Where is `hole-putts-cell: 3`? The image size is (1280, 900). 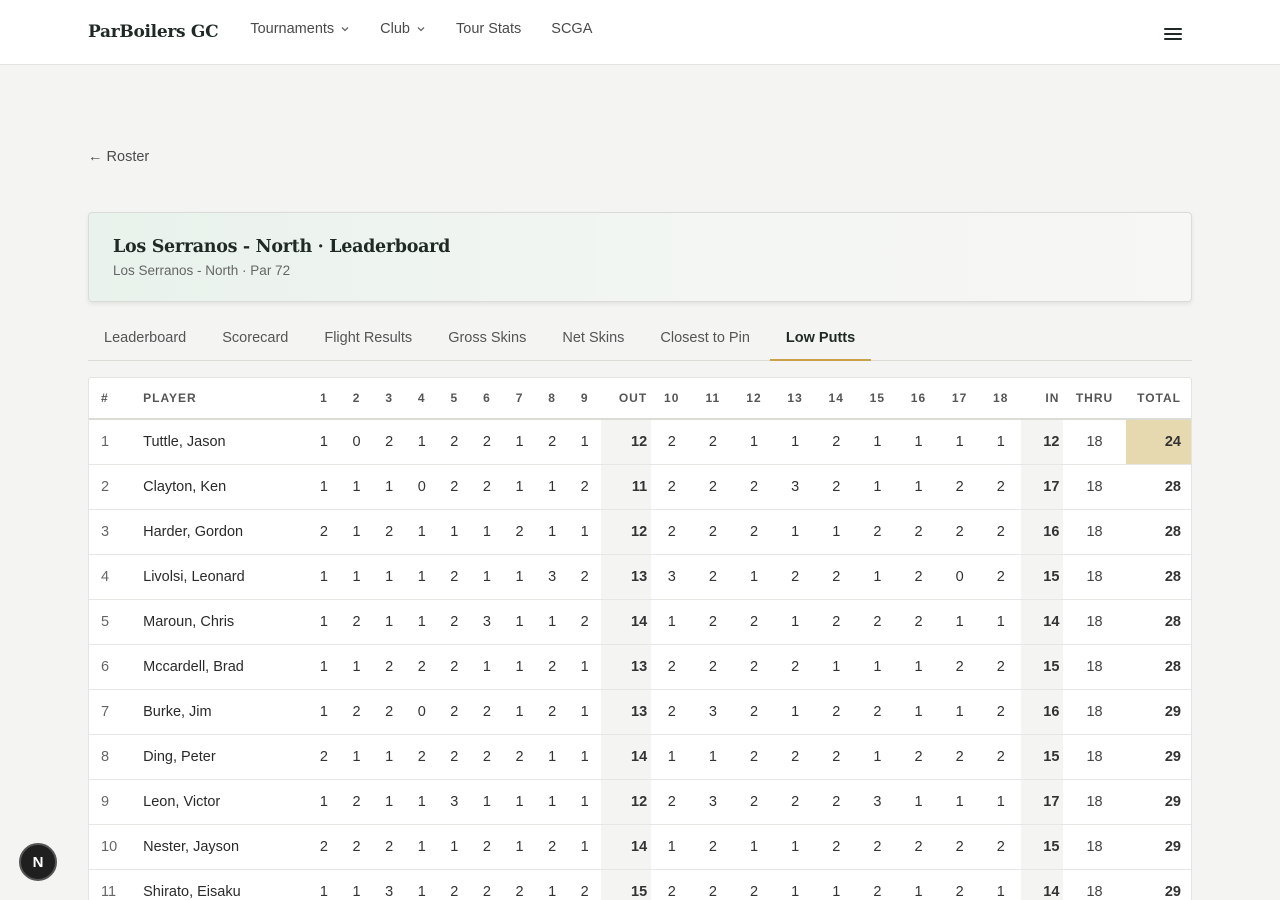
hole-putts-cell: 3 is located at coordinates (713, 712).